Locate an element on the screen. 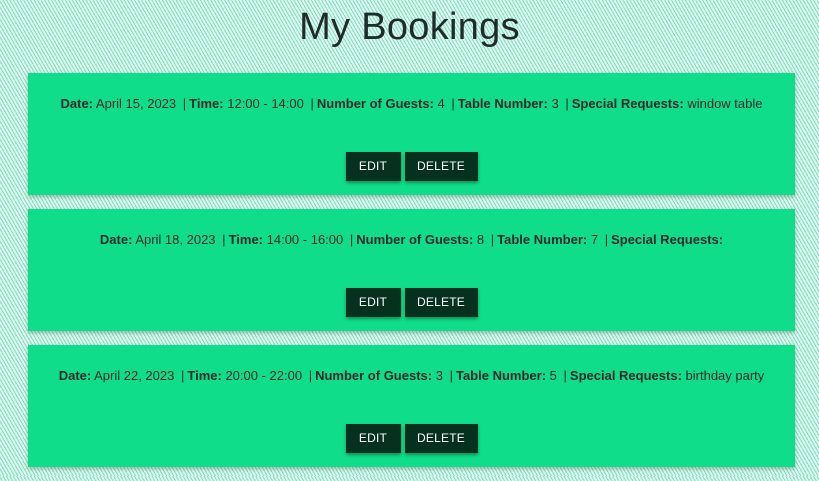 This screenshot has width=819, height=481. booking-guests: 8 is located at coordinates (480, 239).